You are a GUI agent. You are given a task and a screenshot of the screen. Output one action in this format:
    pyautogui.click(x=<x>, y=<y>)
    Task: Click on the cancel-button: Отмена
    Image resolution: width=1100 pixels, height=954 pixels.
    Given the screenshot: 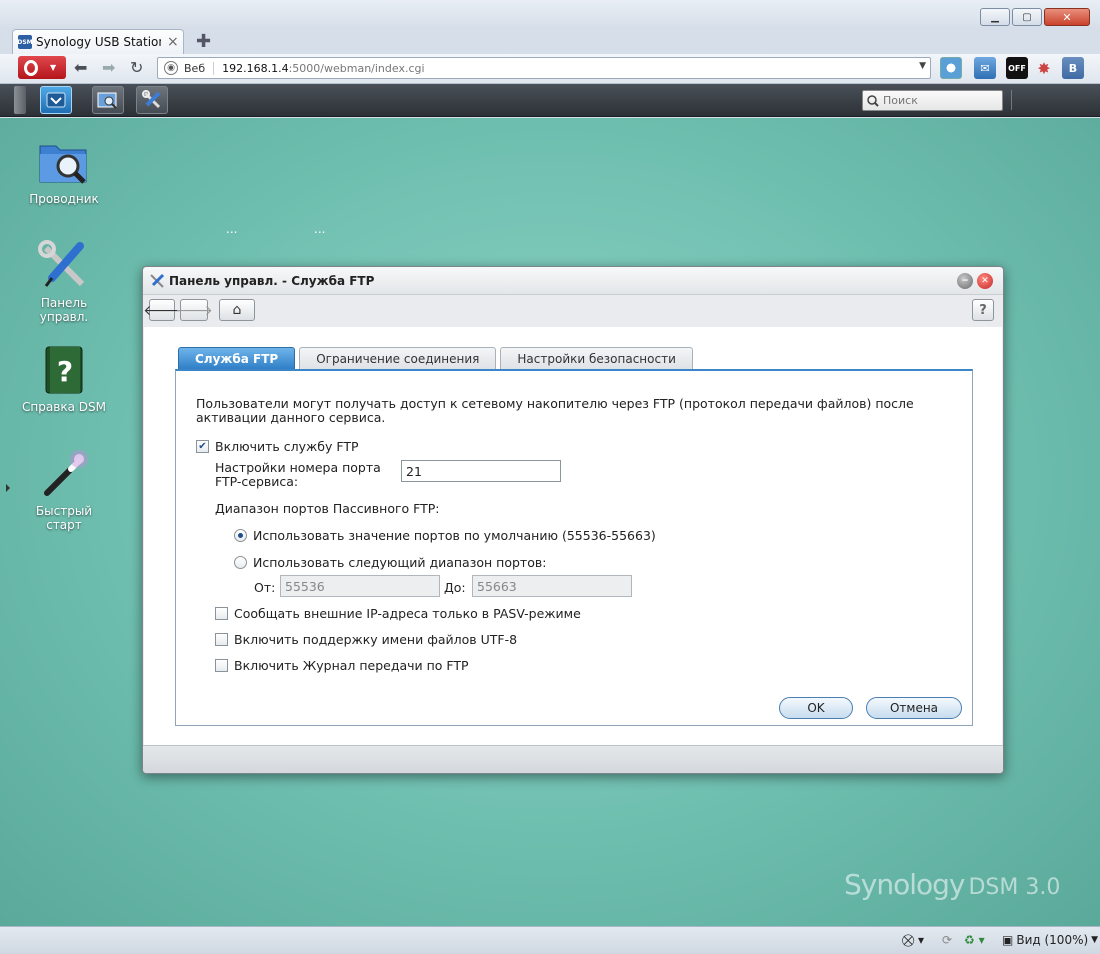 What is the action you would take?
    pyautogui.click(x=914, y=708)
    